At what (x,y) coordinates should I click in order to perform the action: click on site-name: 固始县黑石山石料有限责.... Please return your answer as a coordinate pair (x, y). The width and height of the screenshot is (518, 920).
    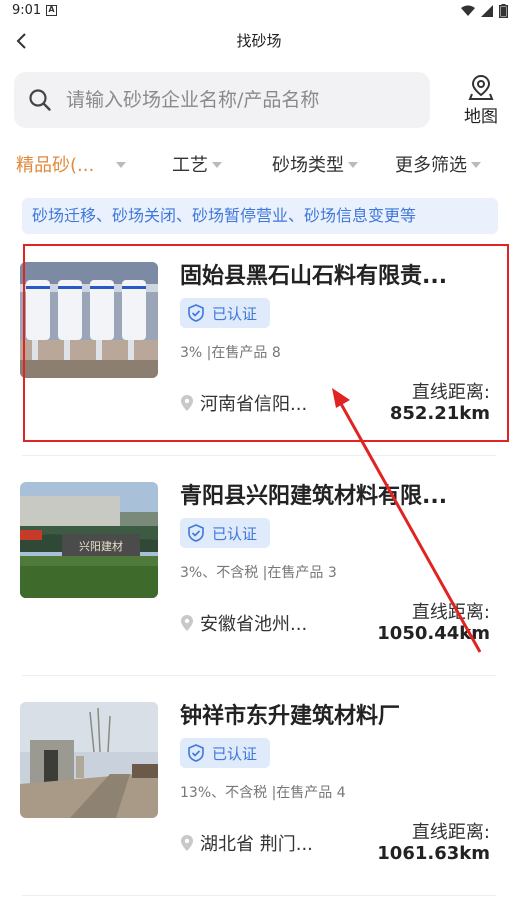
    Looking at the image, I should click on (314, 276).